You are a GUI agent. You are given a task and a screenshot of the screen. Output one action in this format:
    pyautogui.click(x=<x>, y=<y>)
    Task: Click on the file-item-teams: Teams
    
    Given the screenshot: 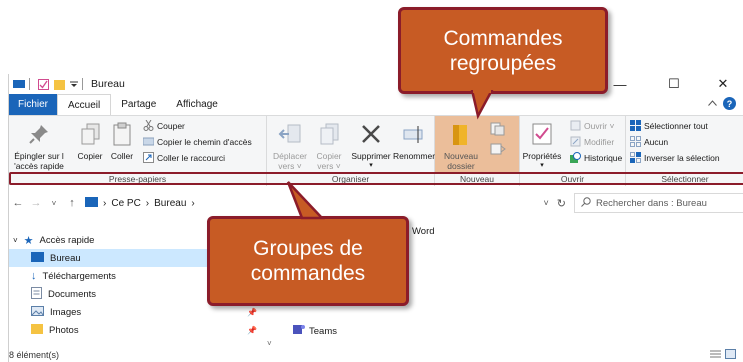 What is the action you would take?
    pyautogui.click(x=315, y=331)
    